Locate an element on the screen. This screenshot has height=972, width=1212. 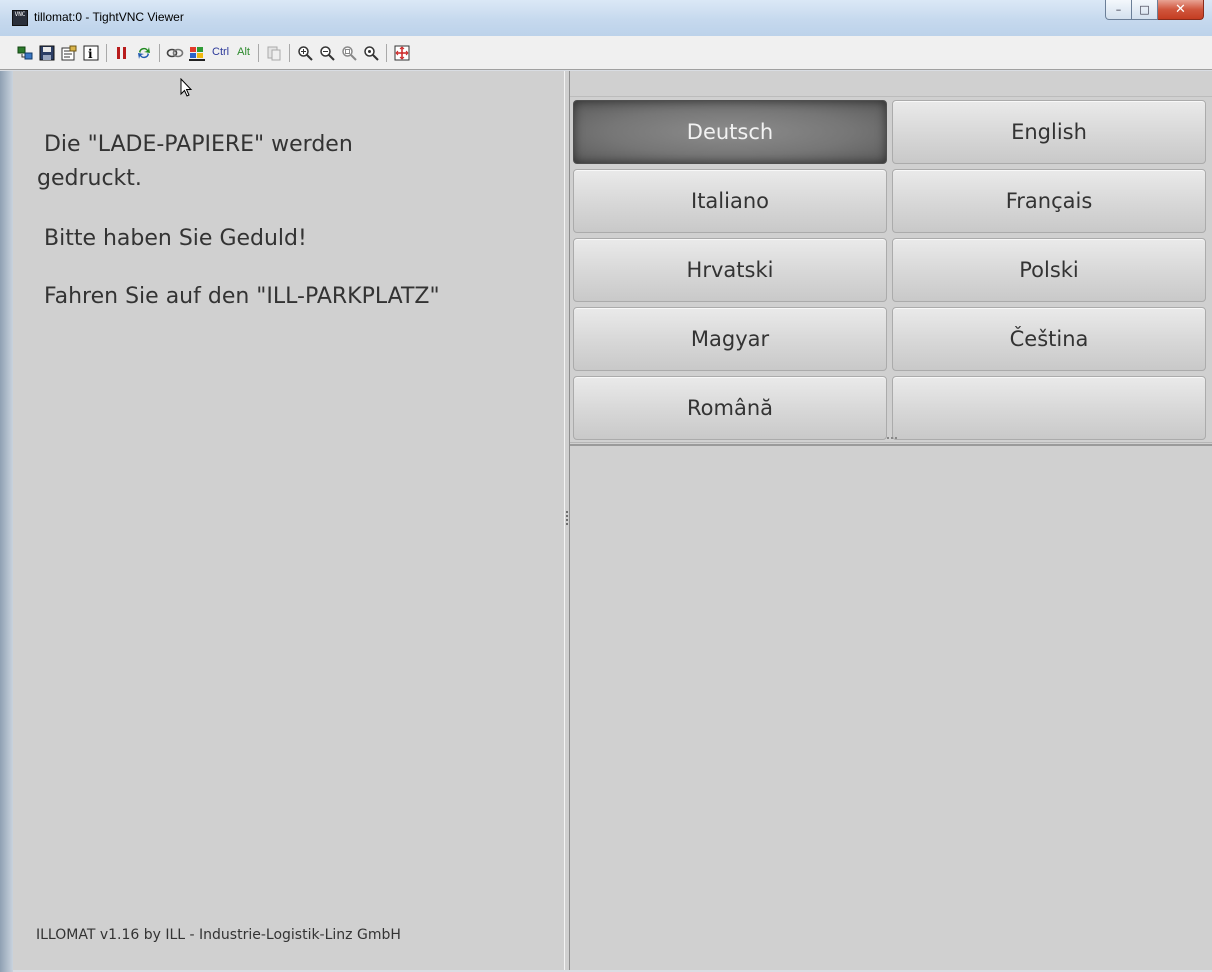
window-title: tillomat:0 - TightVNC Viewer is located at coordinates (109, 17).